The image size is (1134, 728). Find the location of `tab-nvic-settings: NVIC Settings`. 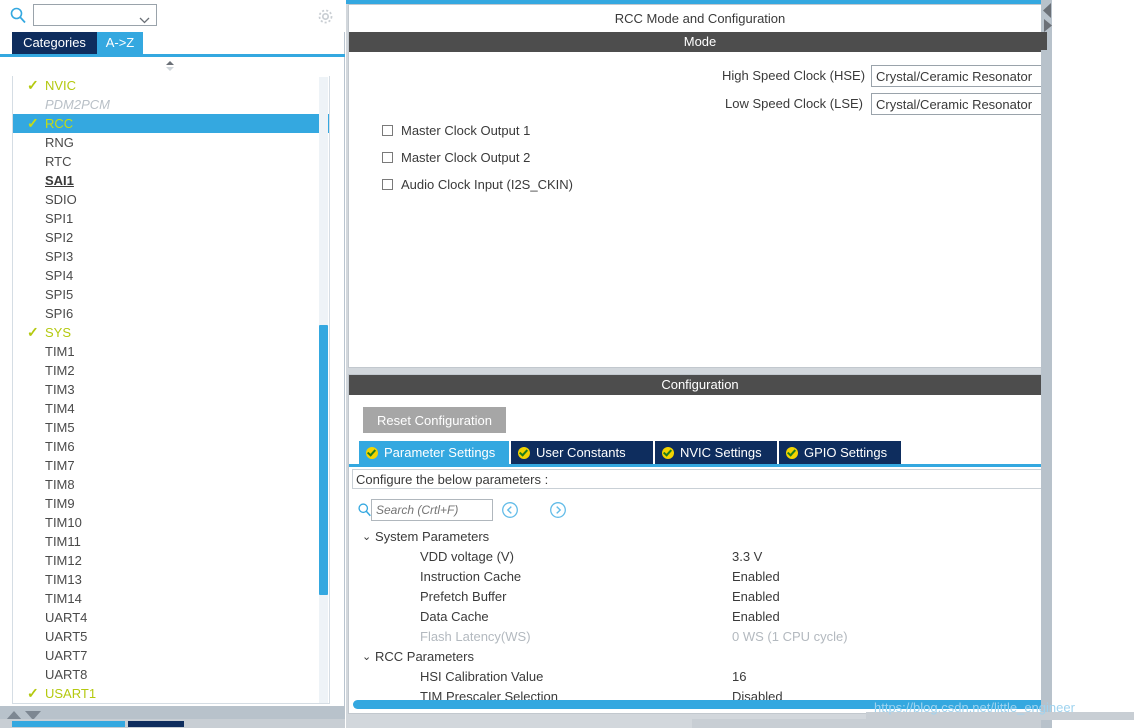

tab-nvic-settings: NVIC Settings is located at coordinates (716, 452).